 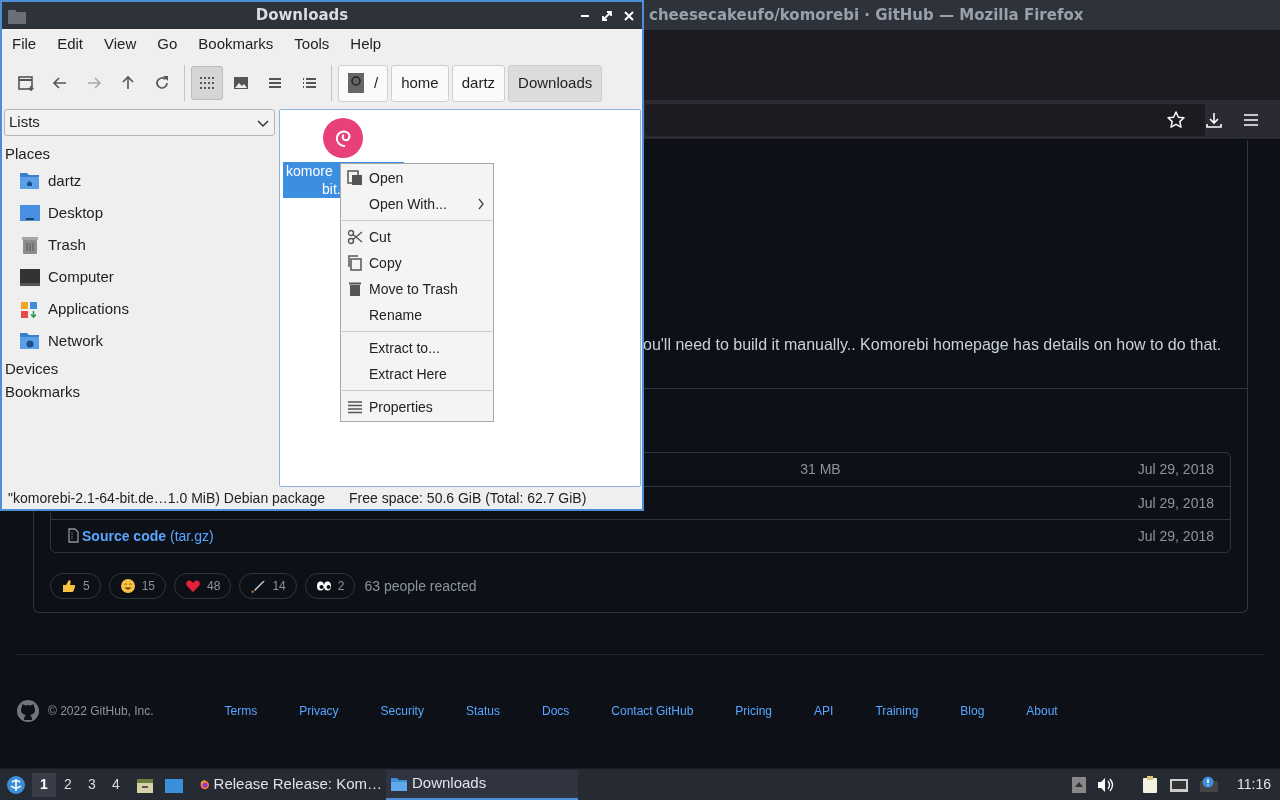 What do you see at coordinates (192, 536) in the screenshot?
I see `file-type-text: (tar.gz)` at bounding box center [192, 536].